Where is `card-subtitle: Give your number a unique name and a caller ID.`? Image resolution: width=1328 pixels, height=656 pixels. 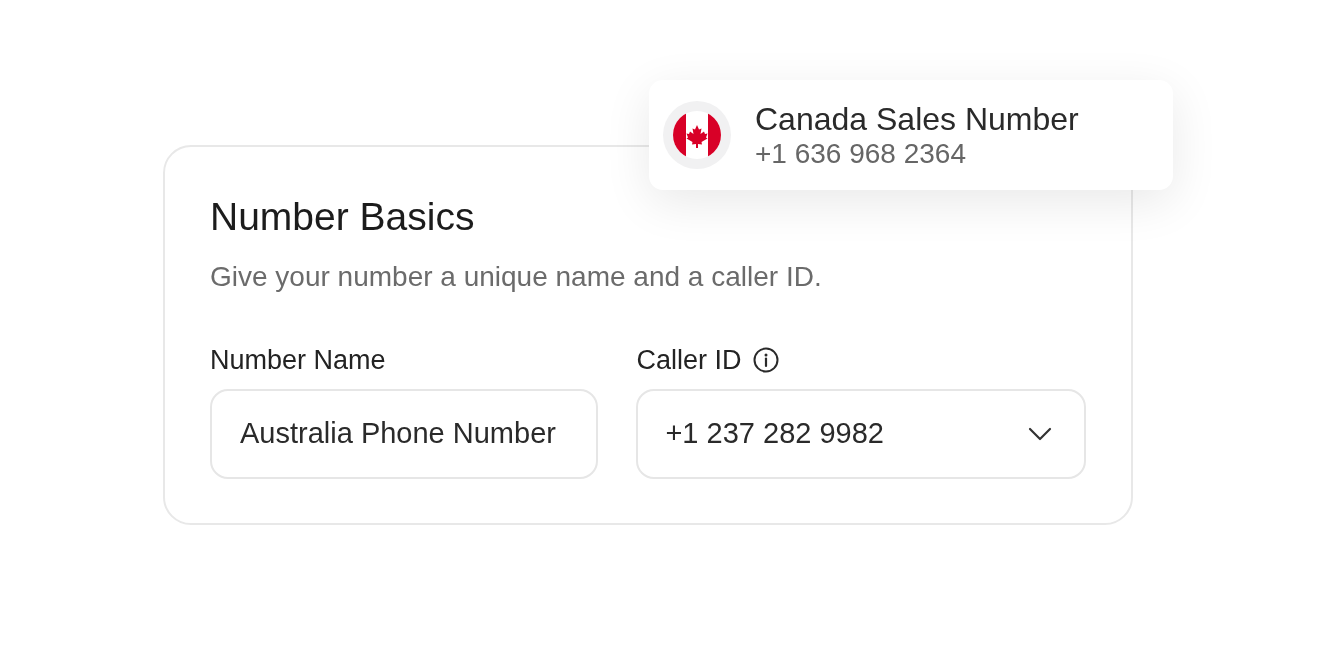
card-subtitle: Give your number a unique name and a caller ID. is located at coordinates (516, 277).